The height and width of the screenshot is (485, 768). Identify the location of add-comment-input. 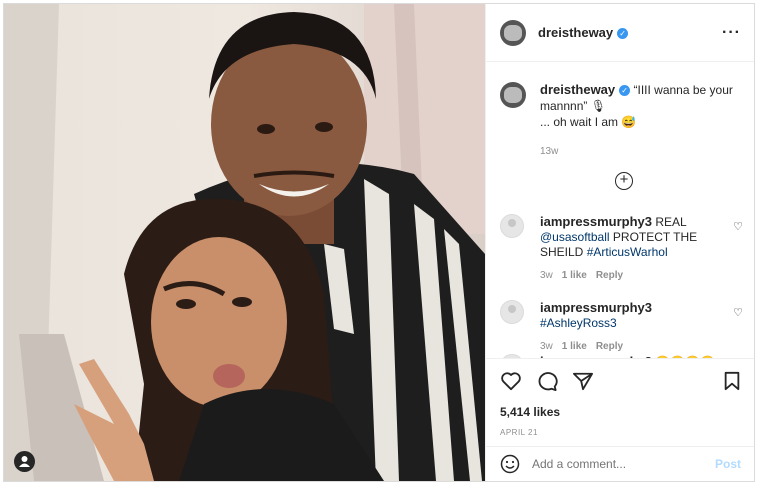
(617, 464).